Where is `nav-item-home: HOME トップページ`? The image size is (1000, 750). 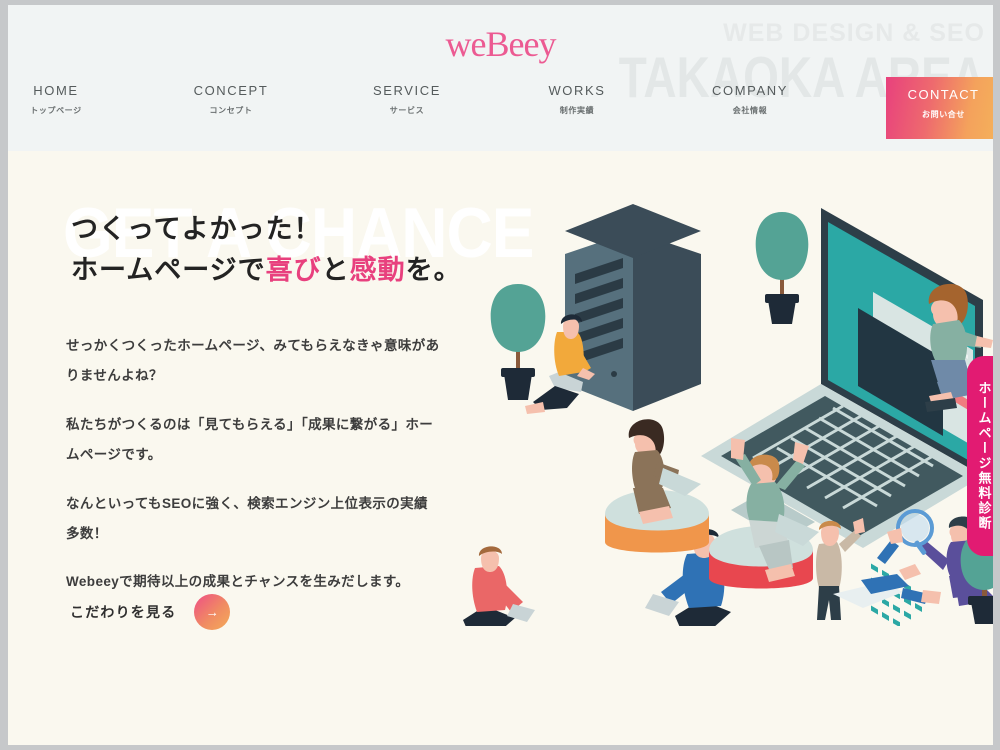 nav-item-home: HOME トップページ is located at coordinates (64, 99).